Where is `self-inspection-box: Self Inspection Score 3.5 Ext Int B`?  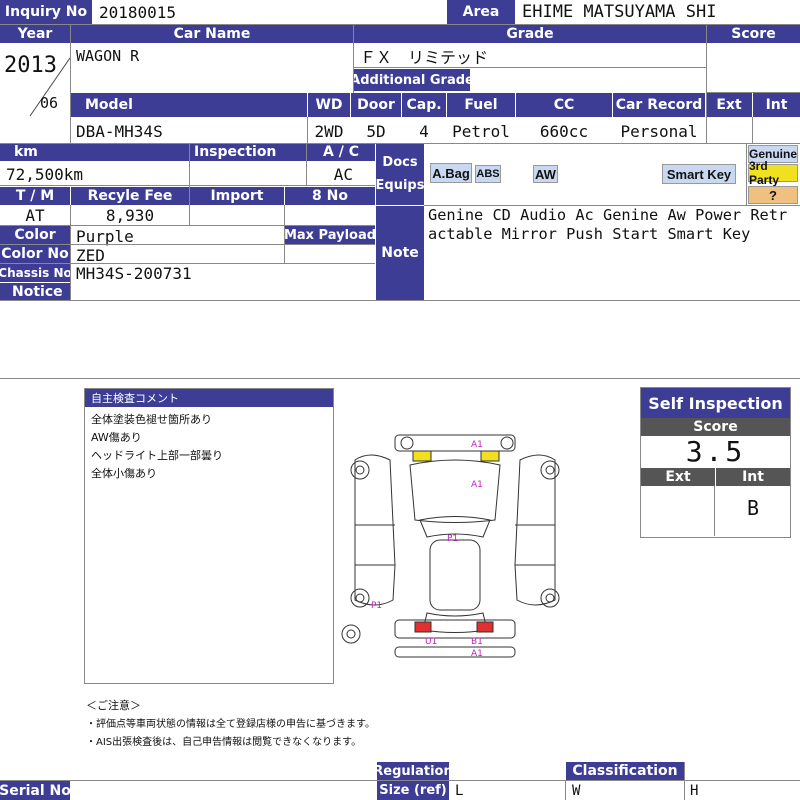 self-inspection-box: Self Inspection Score 3.5 Ext Int B is located at coordinates (715, 462).